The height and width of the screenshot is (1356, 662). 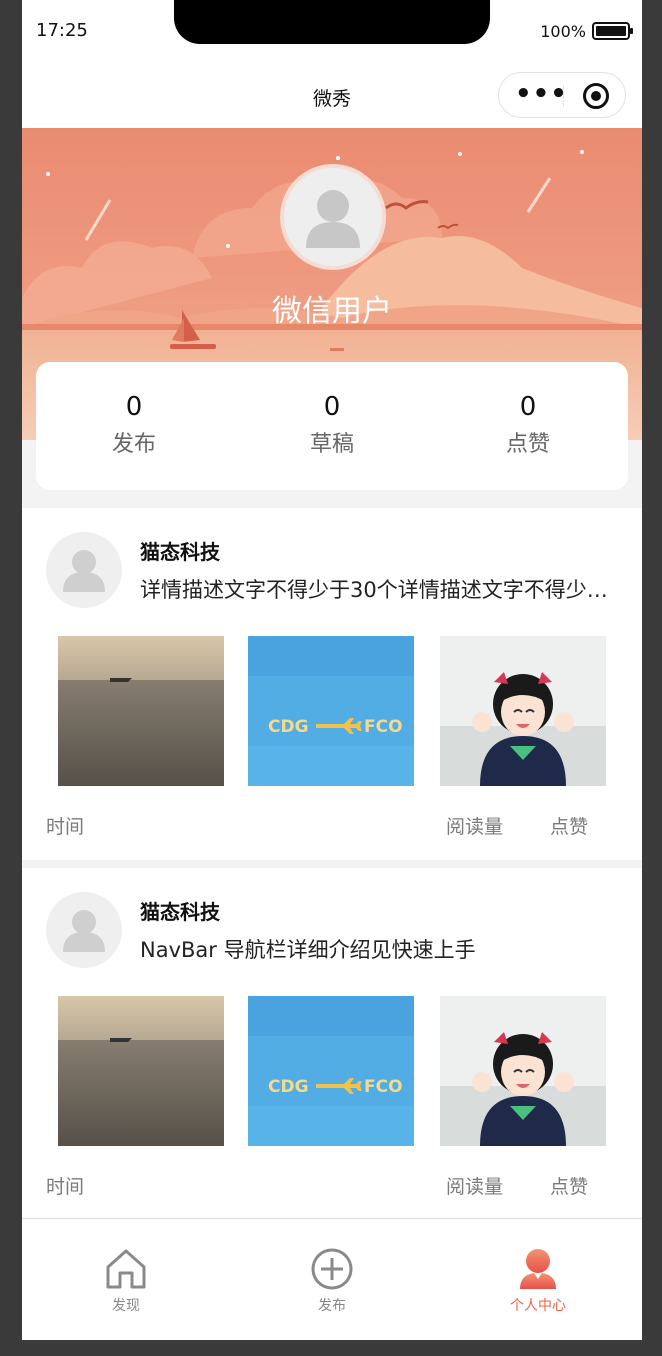 I want to click on tab-profile: 个人中心, so click(x=538, y=1281).